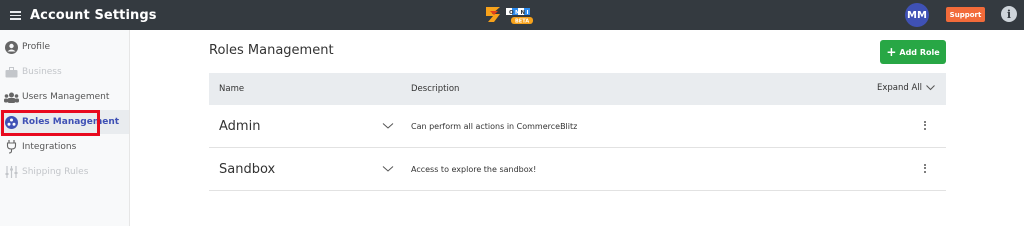 The width and height of the screenshot is (1024, 240). What do you see at coordinates (891, 51) in the screenshot?
I see `plus-icon: +` at bounding box center [891, 51].